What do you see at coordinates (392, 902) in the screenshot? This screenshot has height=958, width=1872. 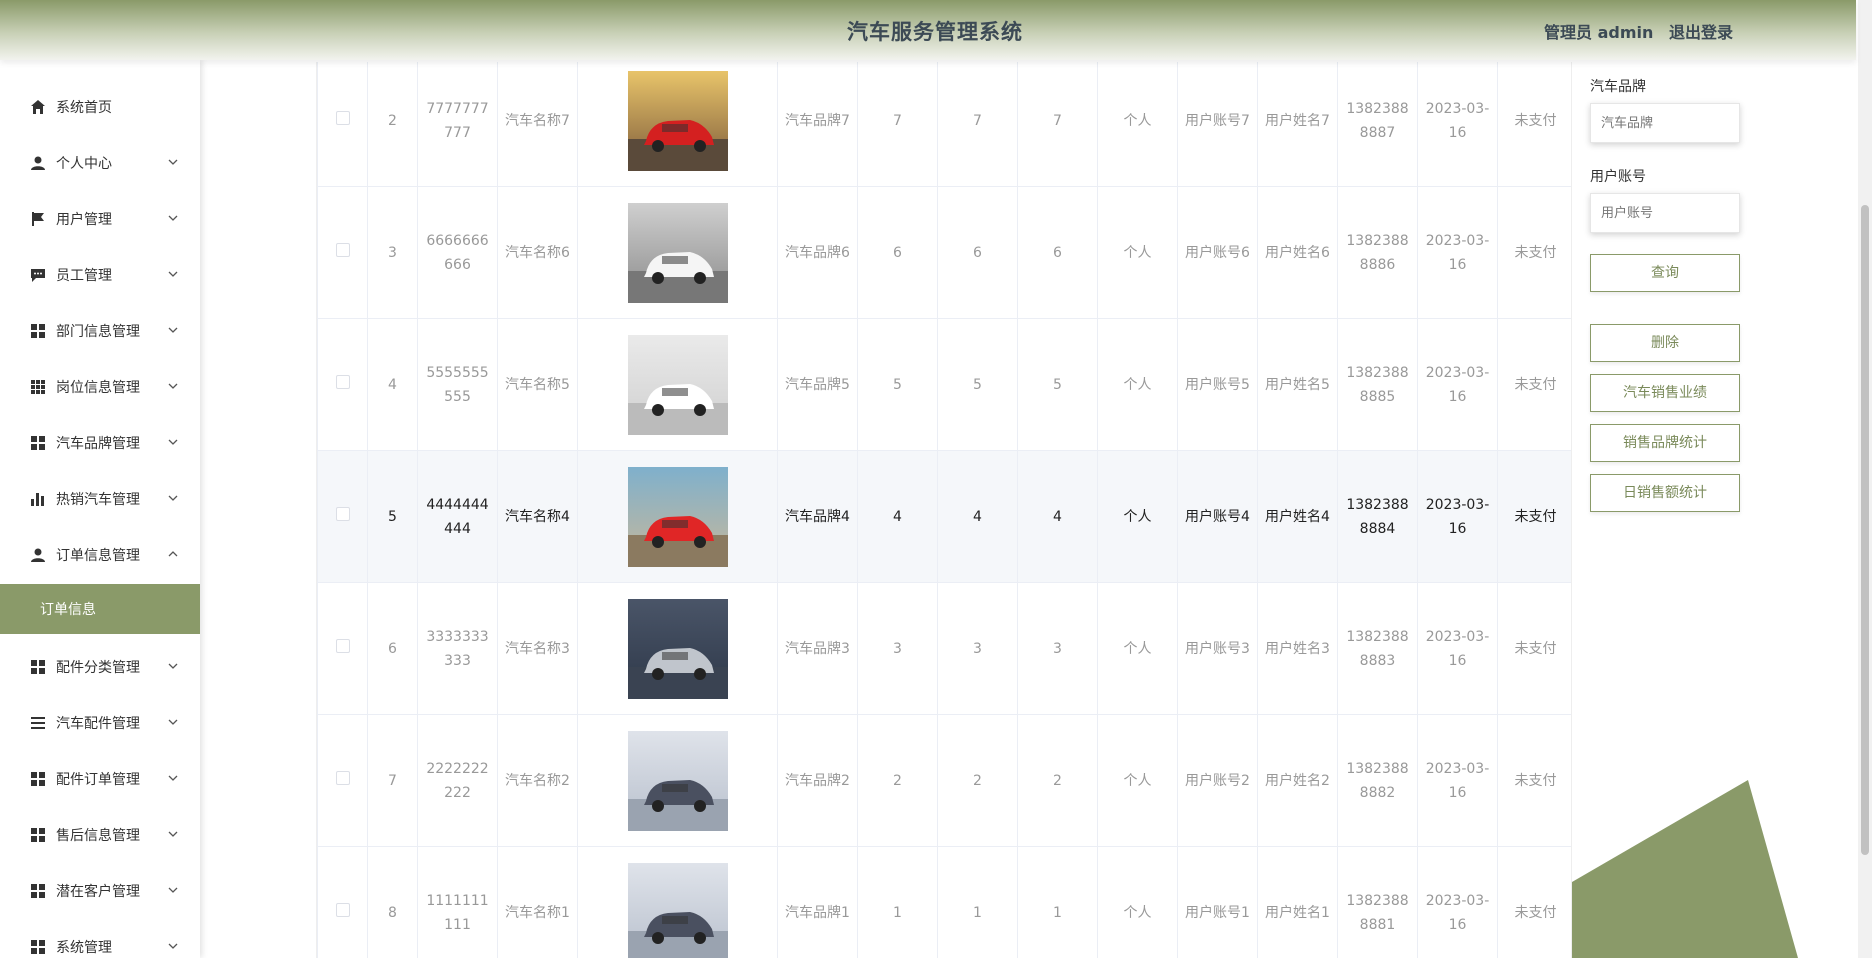 I see `row-index: 8` at bounding box center [392, 902].